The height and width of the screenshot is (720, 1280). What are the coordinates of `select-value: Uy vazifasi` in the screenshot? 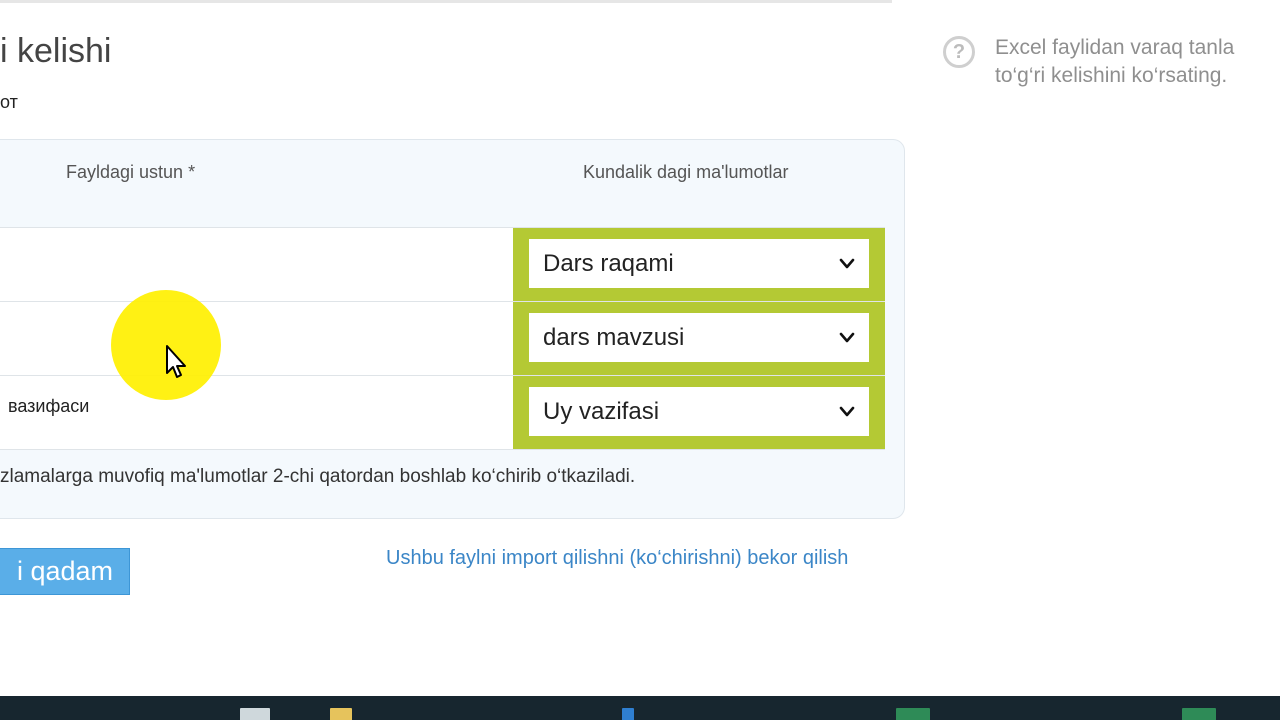 It's located at (601, 411).